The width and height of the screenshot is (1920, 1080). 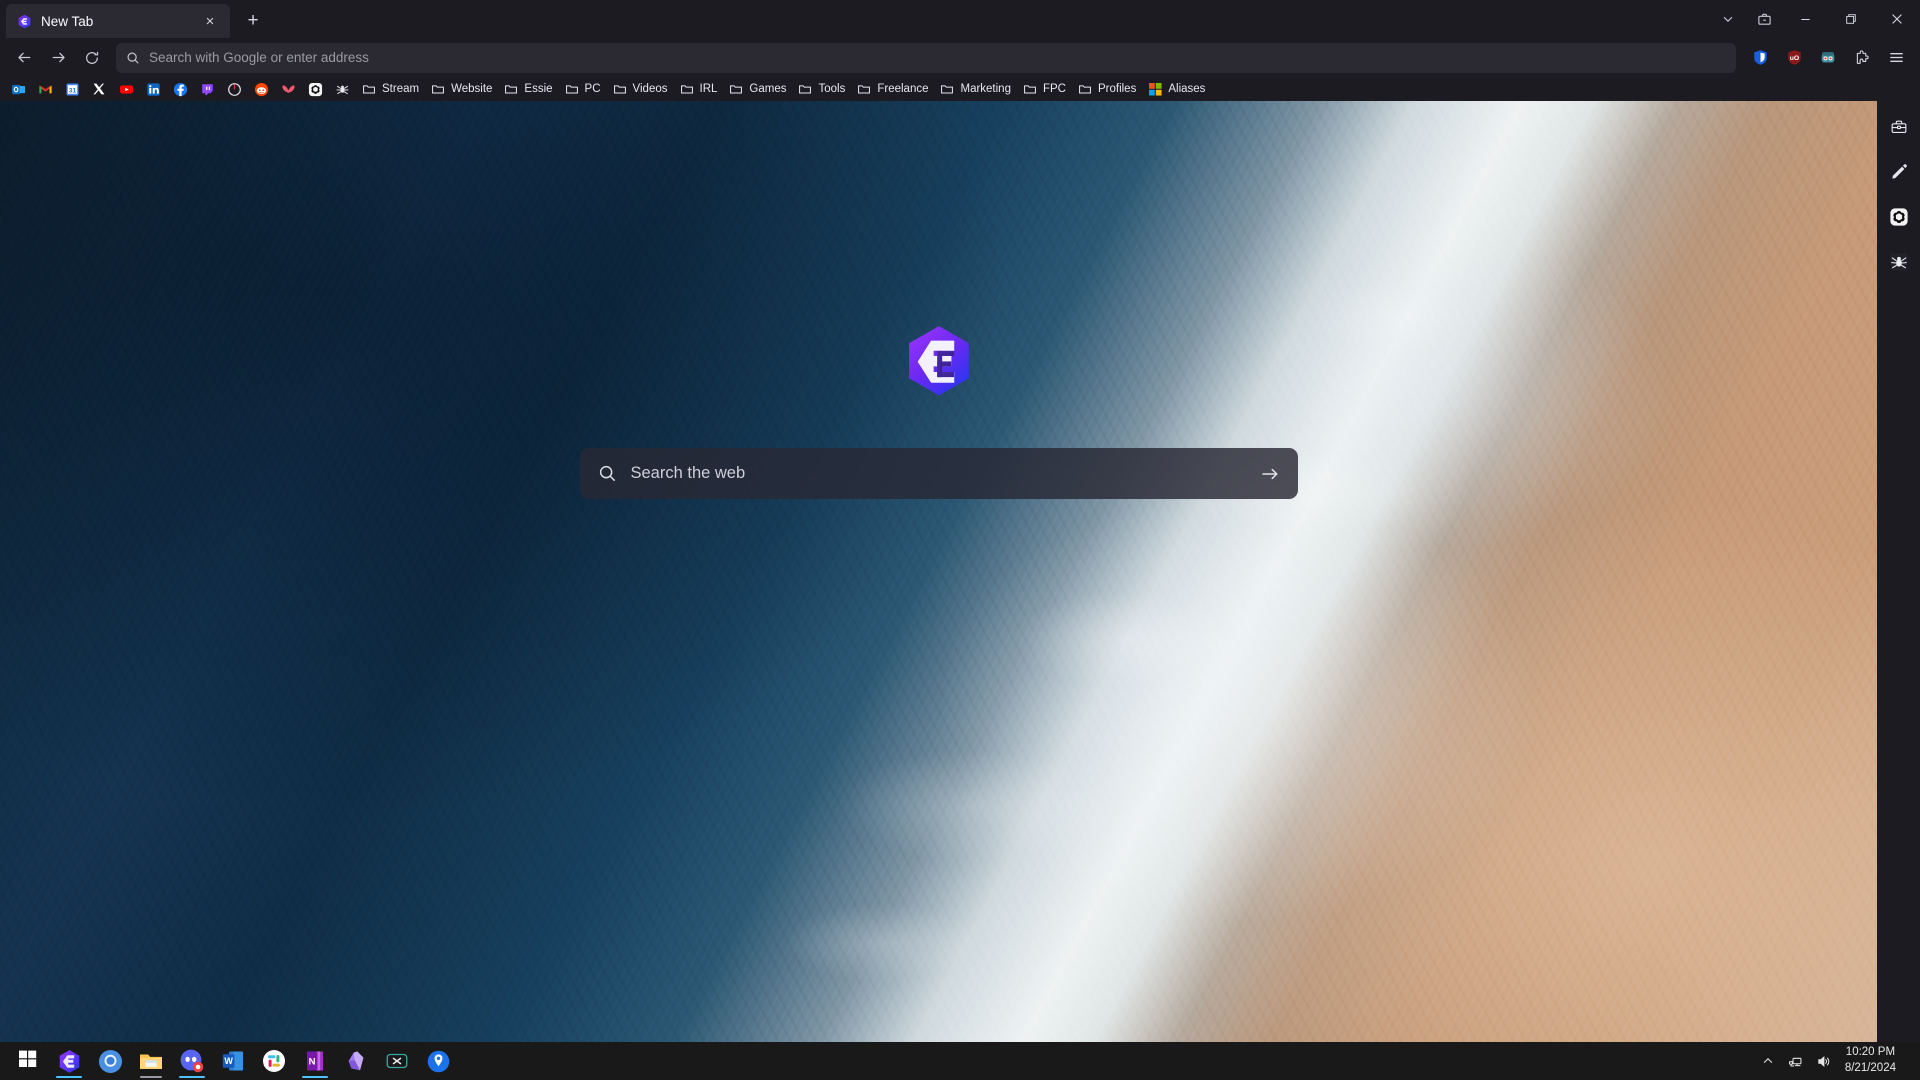 I want to click on bookmark-x-twitter, so click(x=99, y=89).